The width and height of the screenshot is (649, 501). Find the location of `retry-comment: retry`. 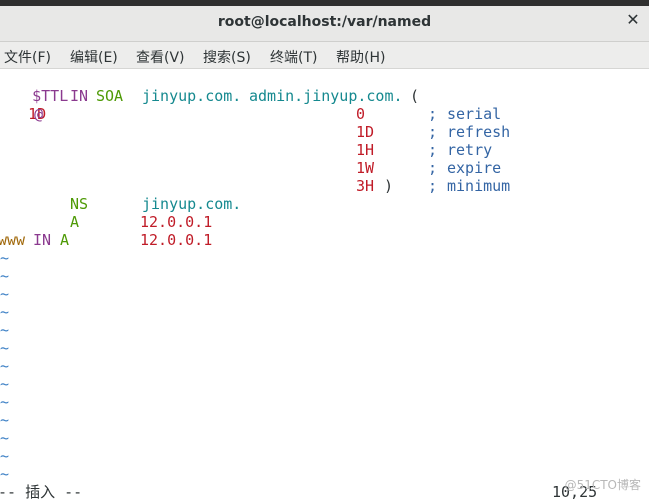

retry-comment: retry is located at coordinates (470, 150).